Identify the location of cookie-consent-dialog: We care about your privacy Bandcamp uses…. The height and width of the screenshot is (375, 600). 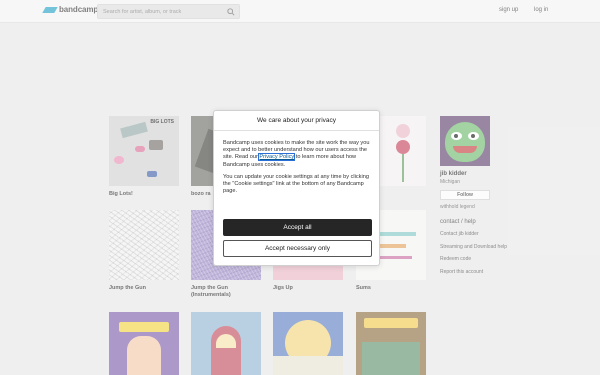
(296, 188).